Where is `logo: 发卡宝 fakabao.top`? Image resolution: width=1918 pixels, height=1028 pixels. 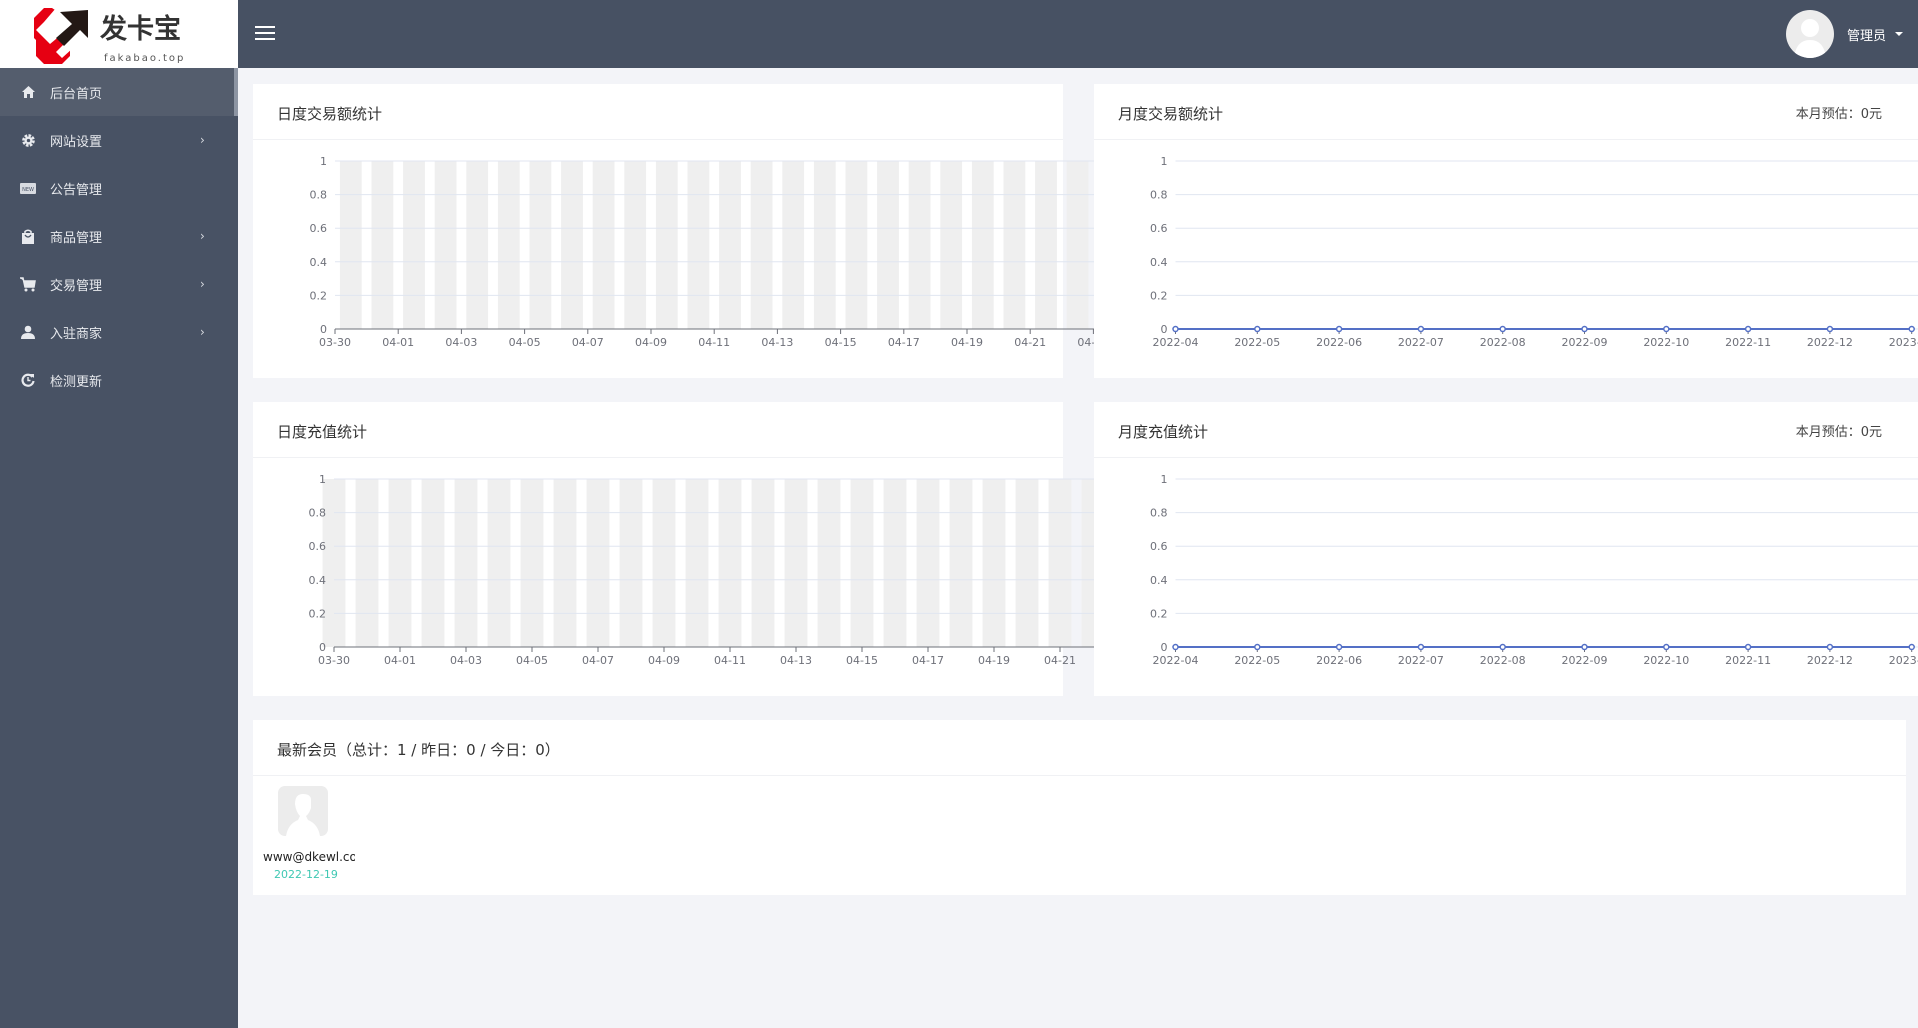 logo: 发卡宝 fakabao.top is located at coordinates (119, 34).